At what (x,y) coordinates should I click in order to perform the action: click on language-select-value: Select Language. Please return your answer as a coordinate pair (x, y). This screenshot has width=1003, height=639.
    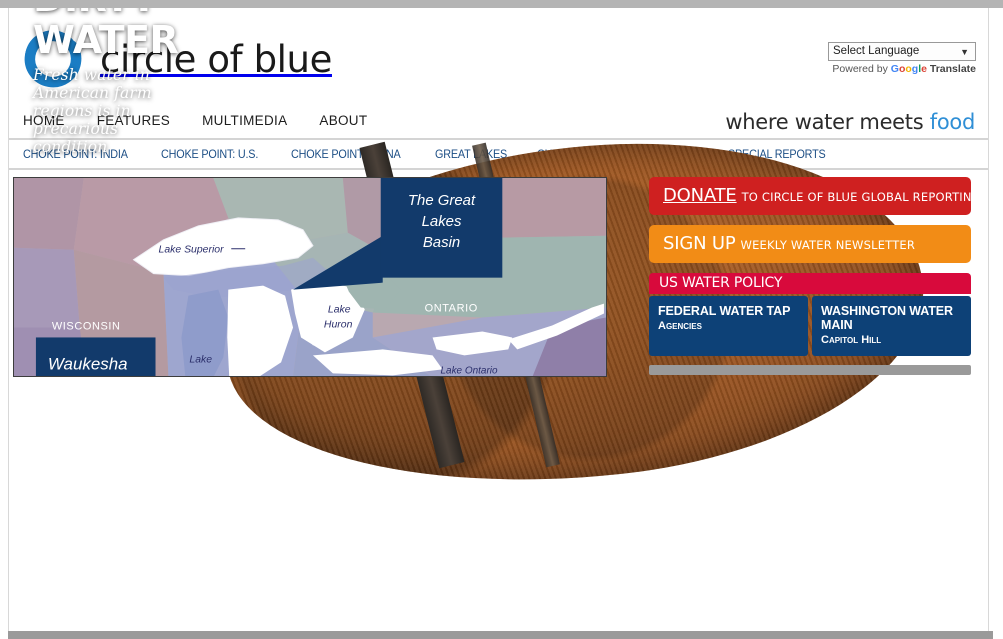
    Looking at the image, I should click on (876, 51).